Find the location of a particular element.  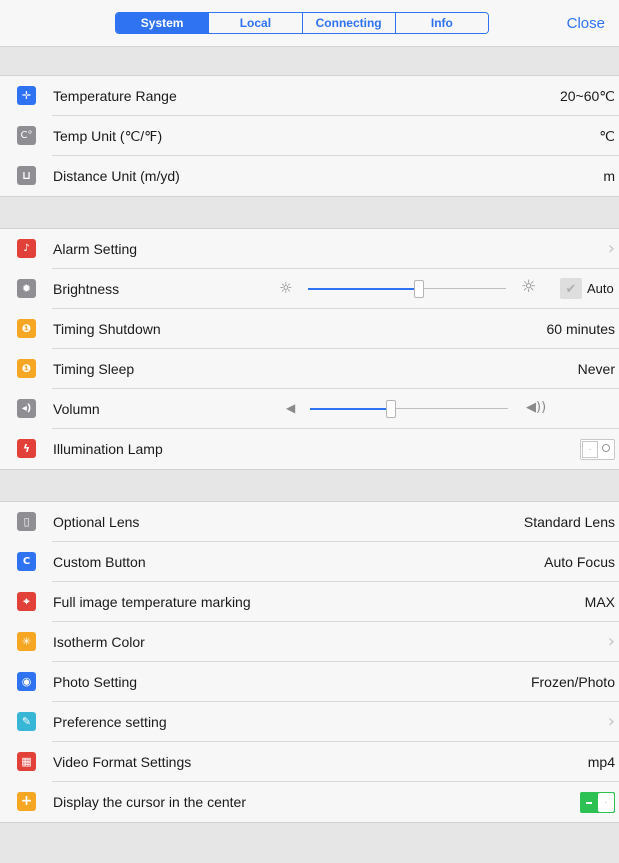

brightness-row: ✹ Brightness ☼ ☼ ✔ Auto is located at coordinates (309, 289).